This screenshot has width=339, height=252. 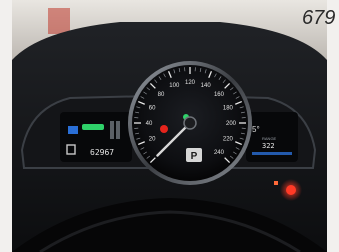 I want to click on needle-hub, so click(x=190, y=123).